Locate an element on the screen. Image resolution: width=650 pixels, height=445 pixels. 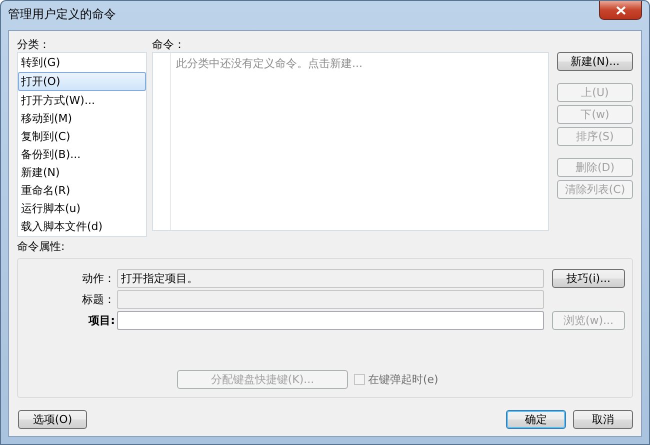
category-item: 运行脚本(u) is located at coordinates (82, 208).